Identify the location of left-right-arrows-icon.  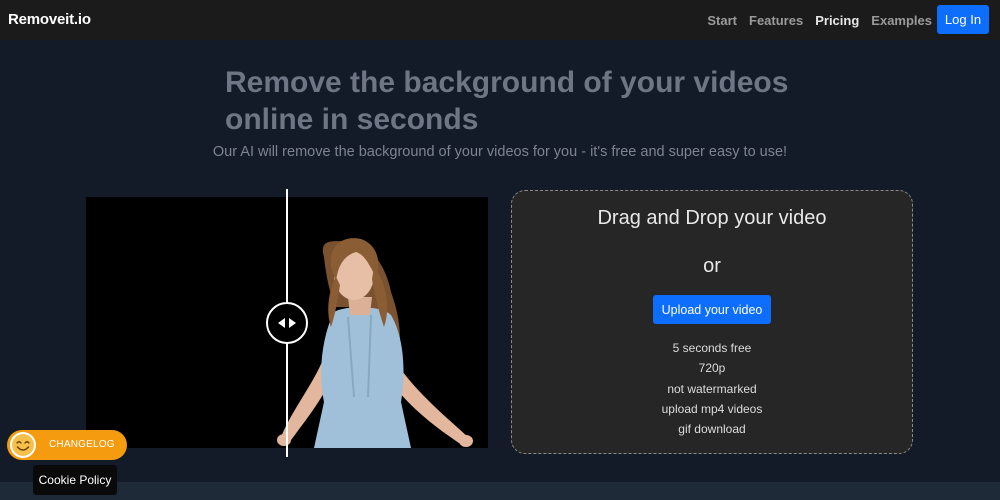
(287, 323).